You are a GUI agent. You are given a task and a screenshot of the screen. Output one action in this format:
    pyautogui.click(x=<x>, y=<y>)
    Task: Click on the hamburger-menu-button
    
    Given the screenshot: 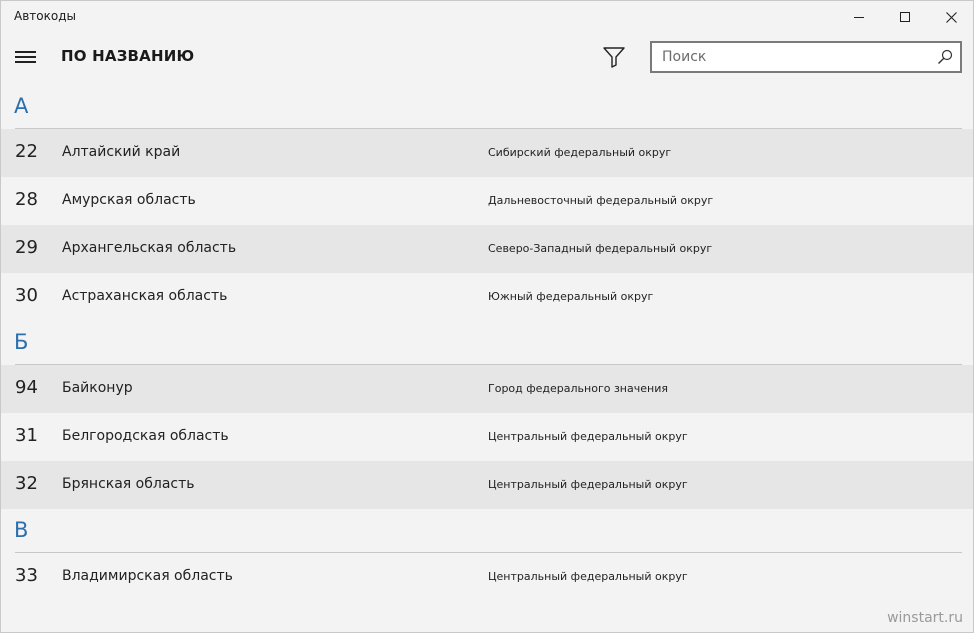 What is the action you would take?
    pyautogui.click(x=26, y=57)
    